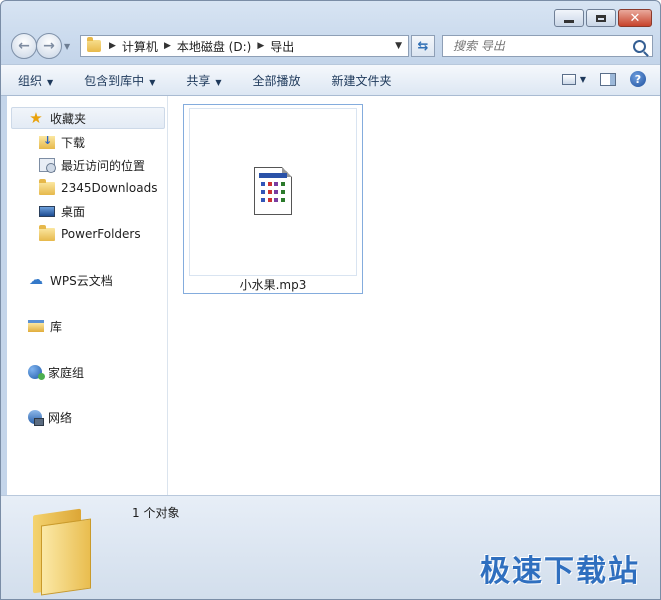 The image size is (661, 600). What do you see at coordinates (81, 280) in the screenshot?
I see `sidebar-item-label: WPS云文档` at bounding box center [81, 280].